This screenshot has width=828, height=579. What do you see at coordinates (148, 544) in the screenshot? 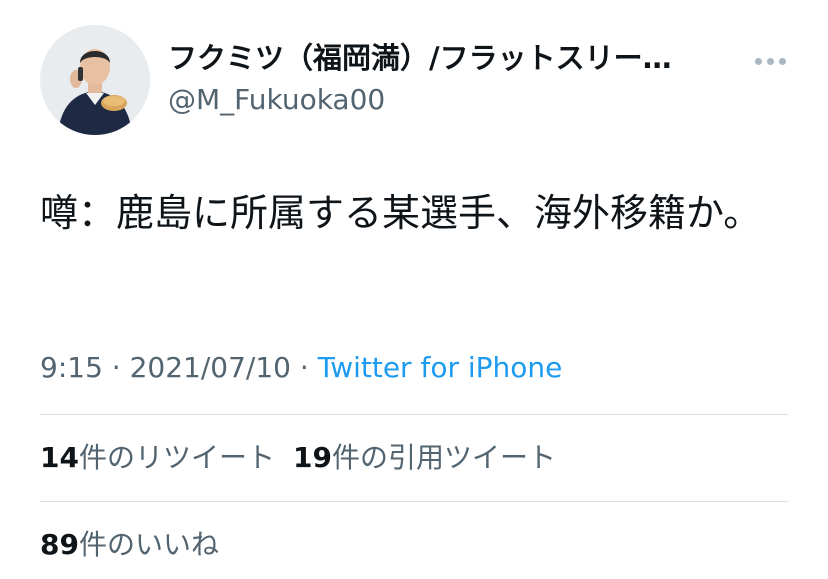
I see `like-label: 件のいいね` at bounding box center [148, 544].